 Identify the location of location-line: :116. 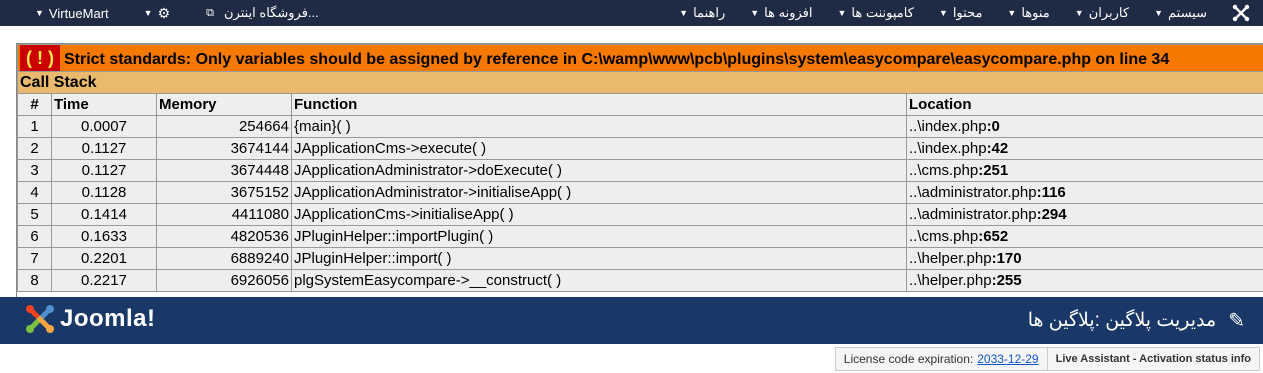
(1051, 192).